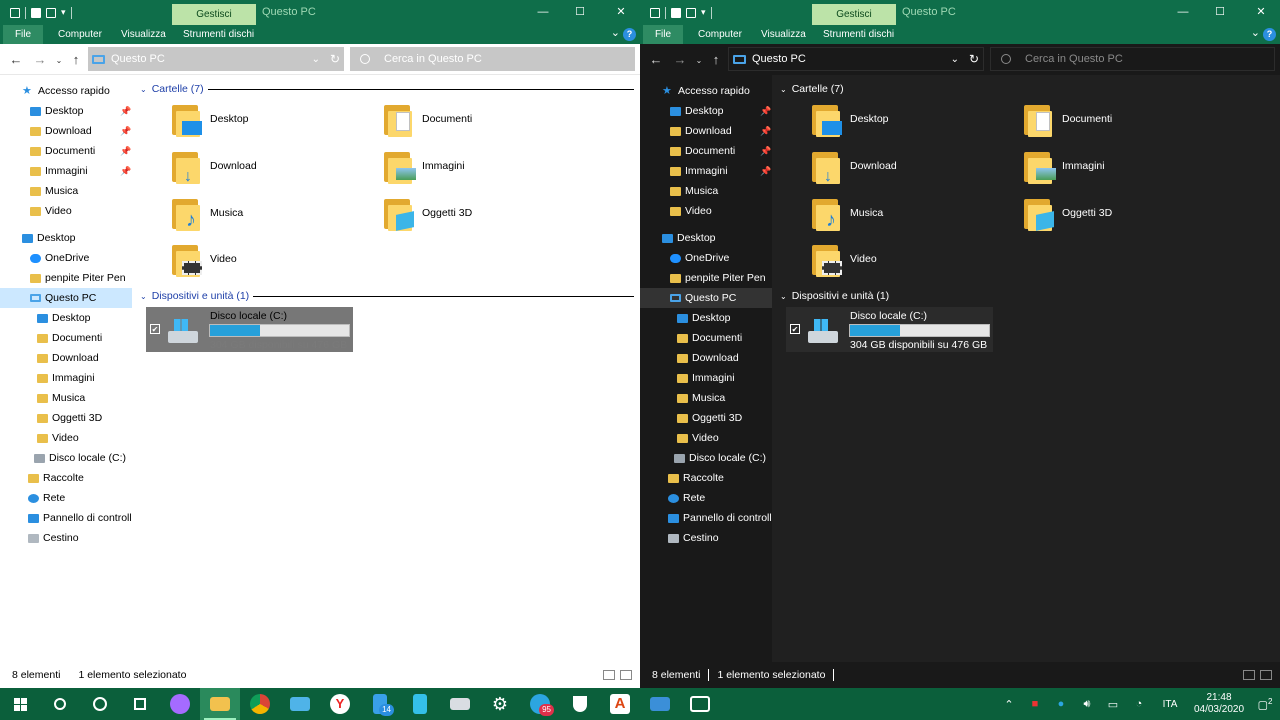  What do you see at coordinates (66, 91) in the screenshot?
I see `nav-quick-access: ★ Accesso rapido` at bounding box center [66, 91].